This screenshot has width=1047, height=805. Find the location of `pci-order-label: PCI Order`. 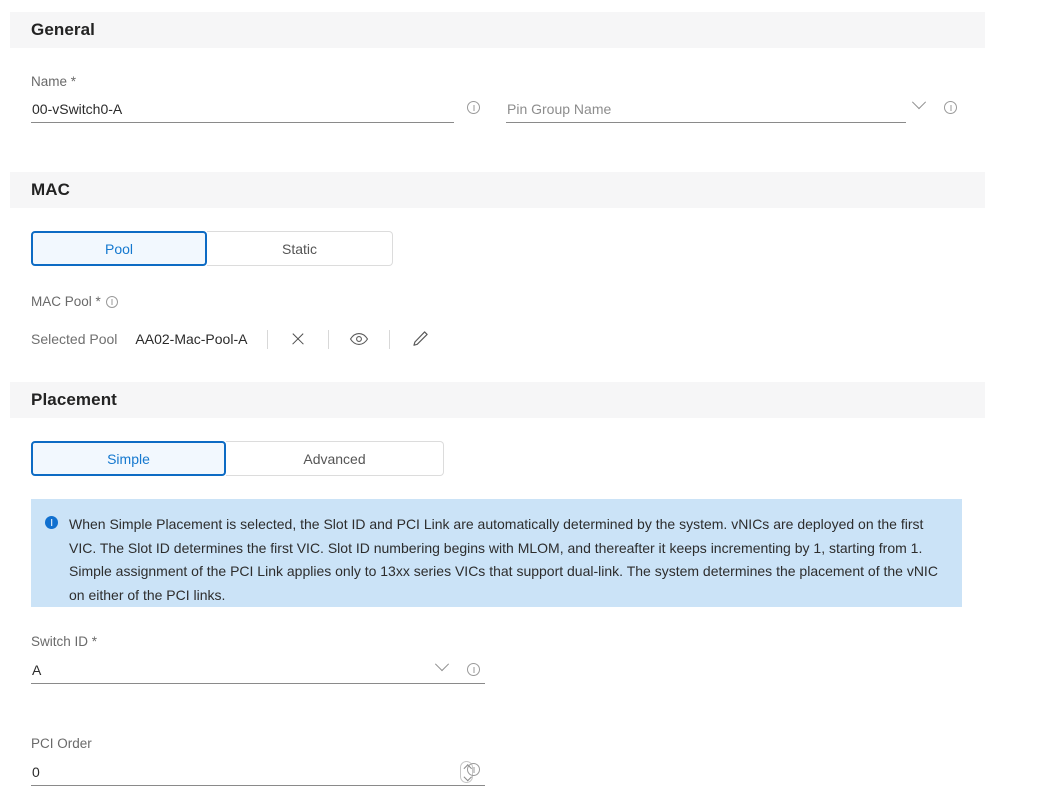

pci-order-label: PCI Order is located at coordinates (61, 743).